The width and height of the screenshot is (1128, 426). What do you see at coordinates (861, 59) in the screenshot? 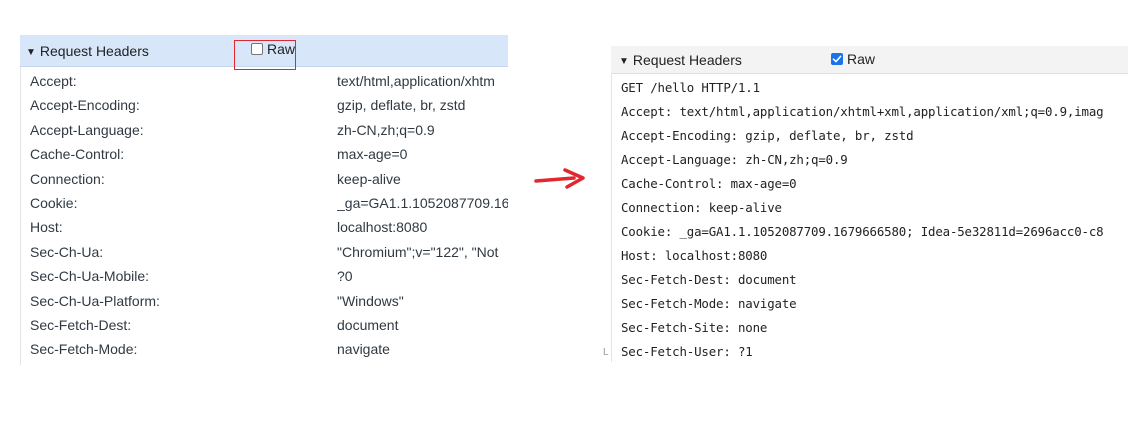
I see `raw-label: Raw` at bounding box center [861, 59].